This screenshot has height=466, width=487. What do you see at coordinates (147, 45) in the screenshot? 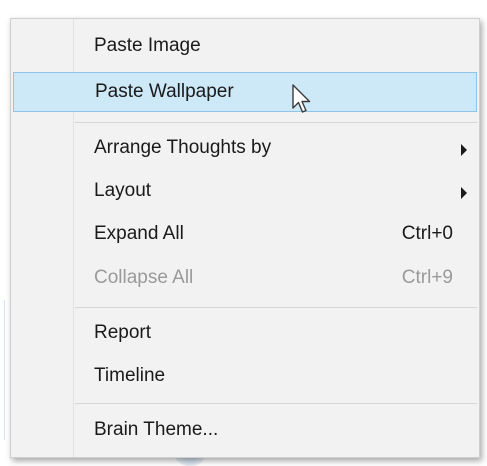
I see `menu-item-label: Paste Image` at bounding box center [147, 45].